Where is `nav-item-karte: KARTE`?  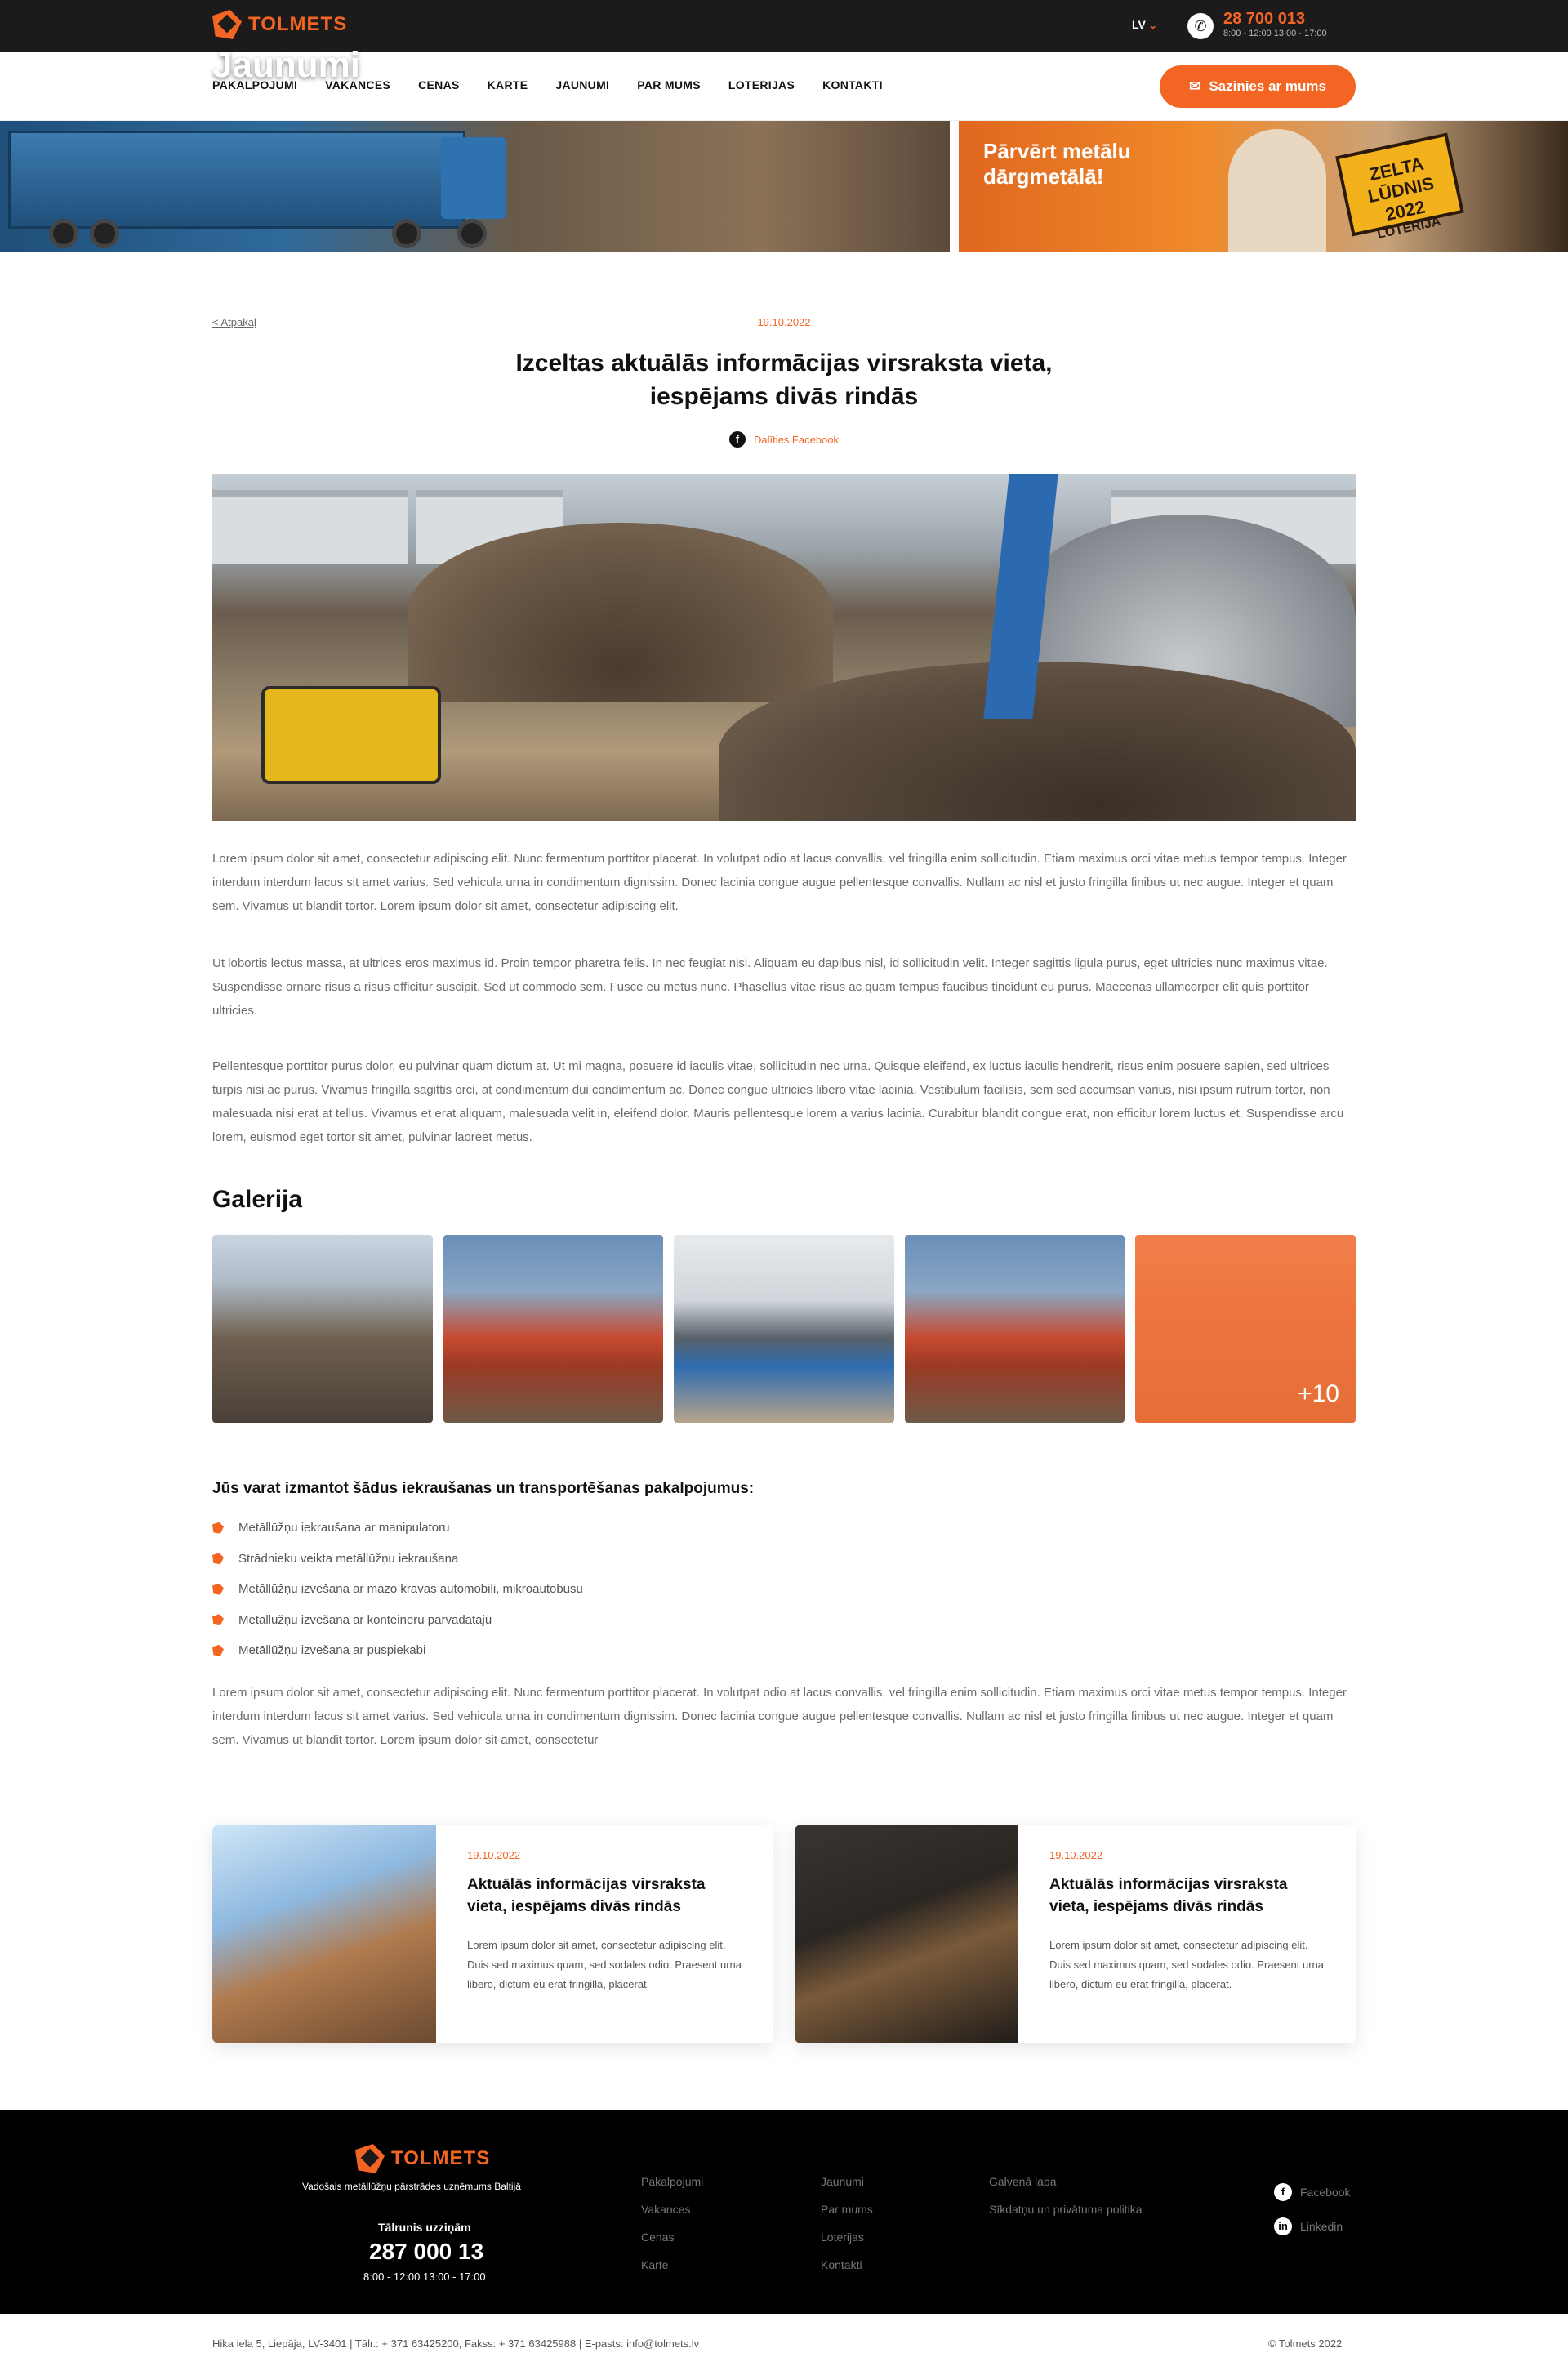
nav-item-karte: KARTE is located at coordinates (508, 84).